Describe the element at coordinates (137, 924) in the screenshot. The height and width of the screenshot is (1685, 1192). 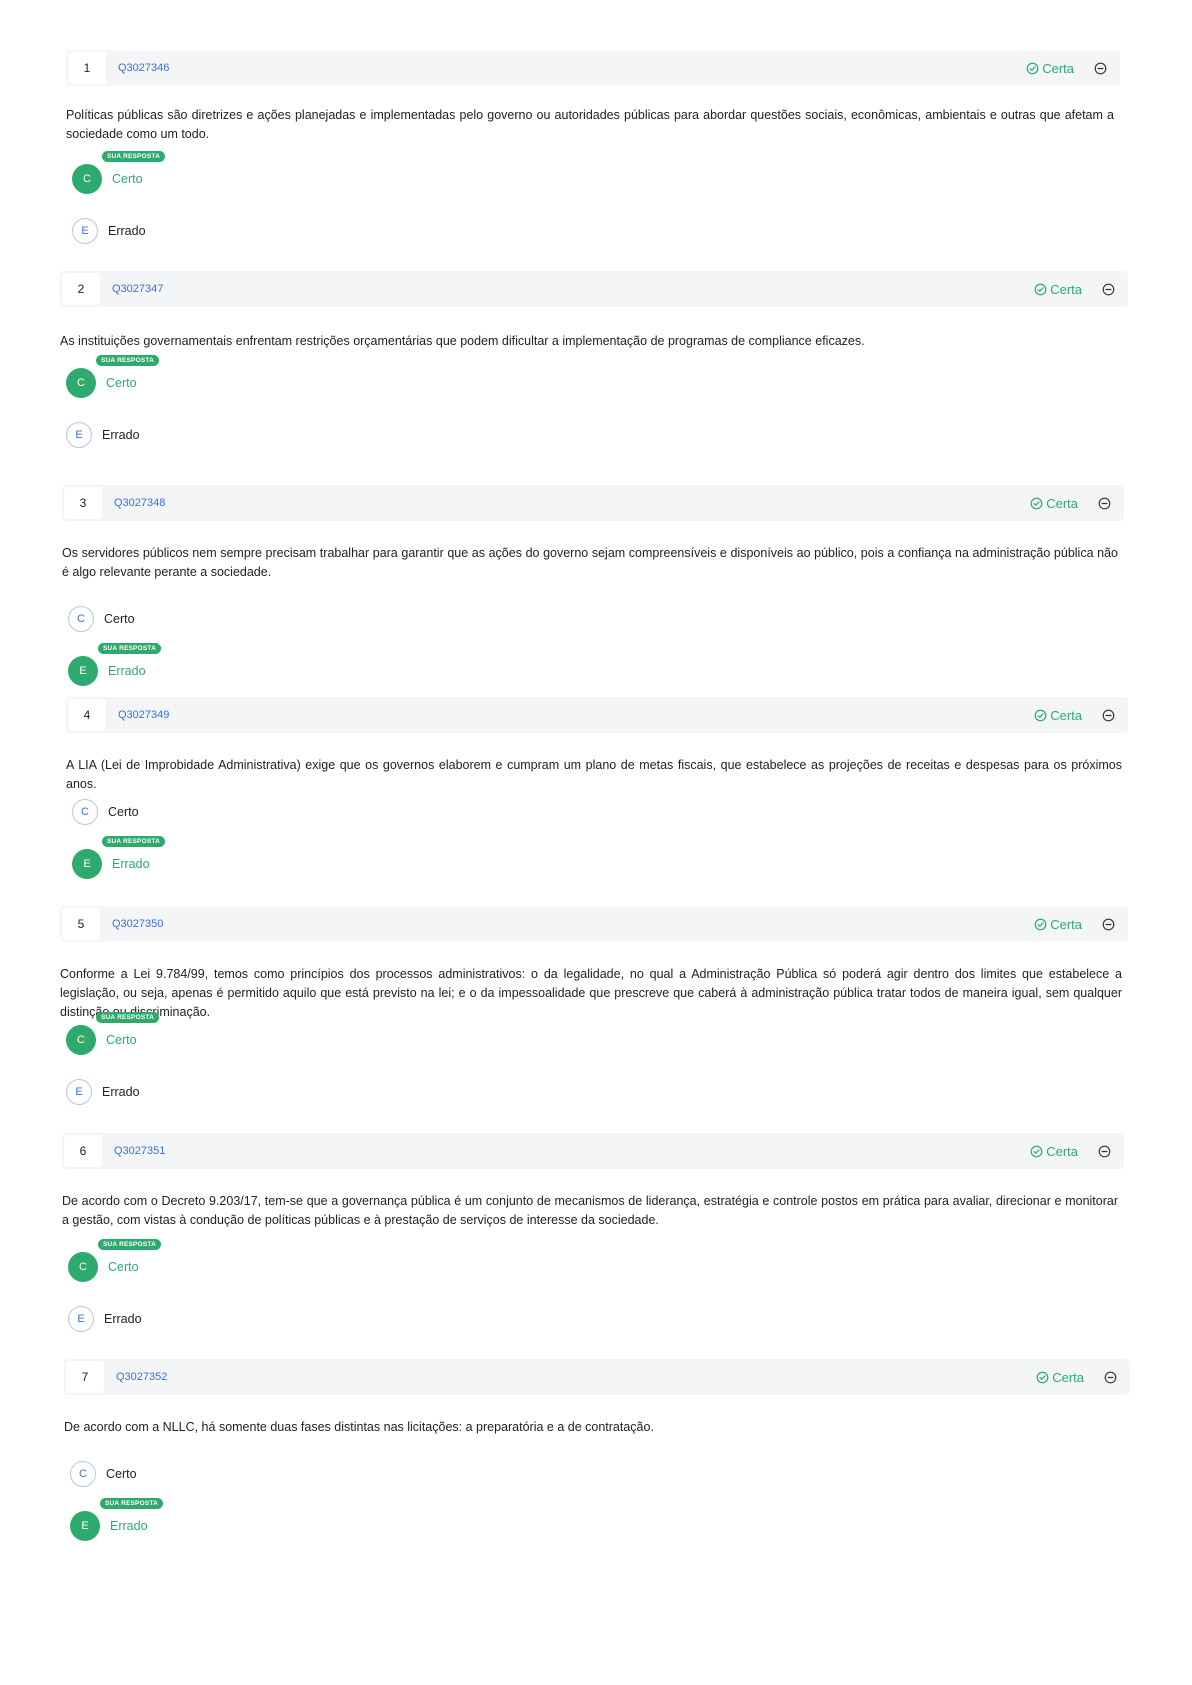
I see `question-id-link: Q3027350` at that location.